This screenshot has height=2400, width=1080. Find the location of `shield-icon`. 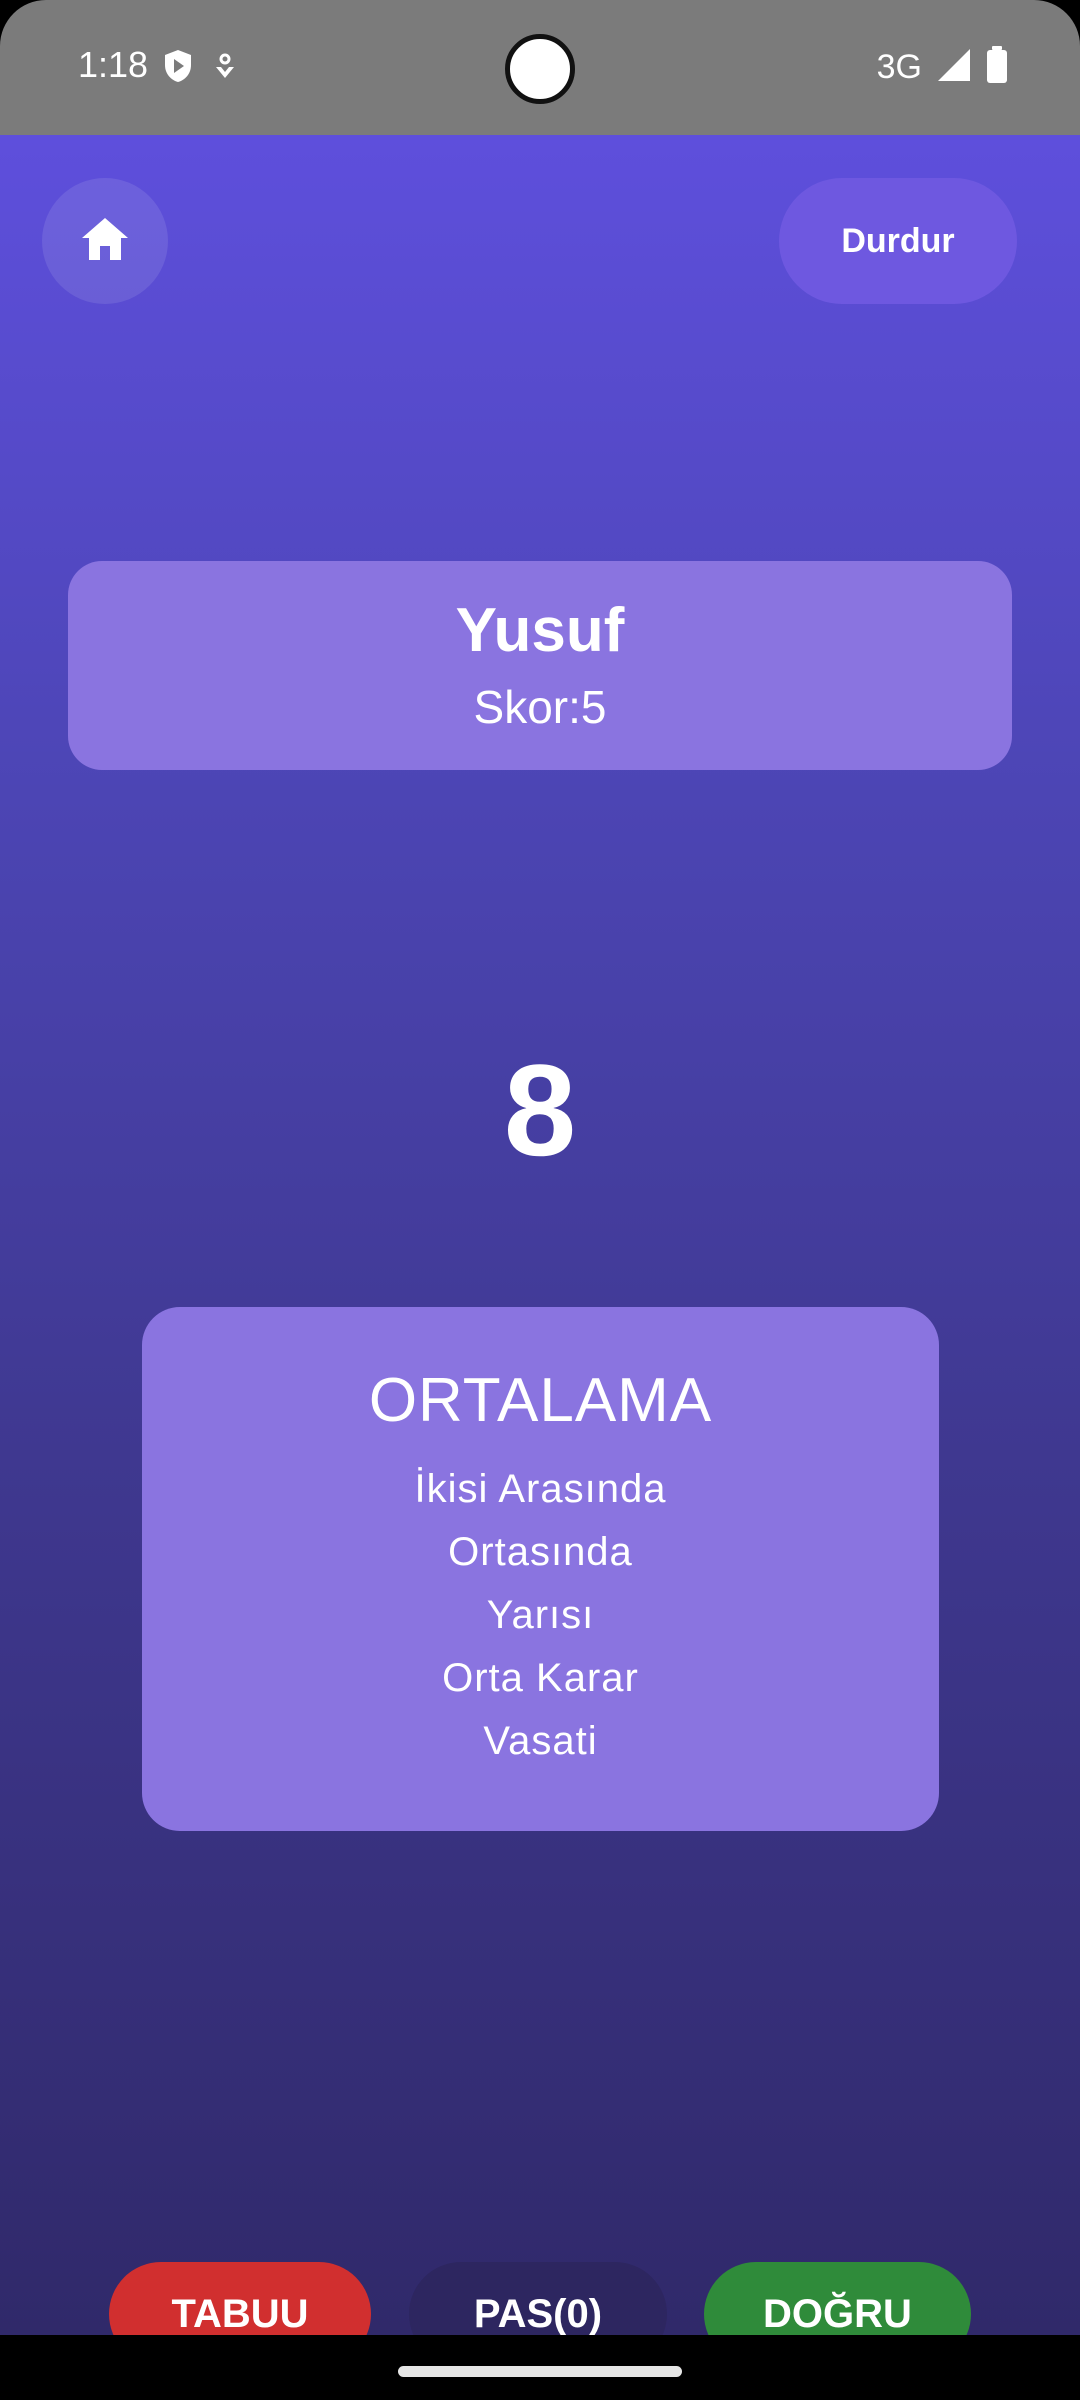

shield-icon is located at coordinates (178, 68).